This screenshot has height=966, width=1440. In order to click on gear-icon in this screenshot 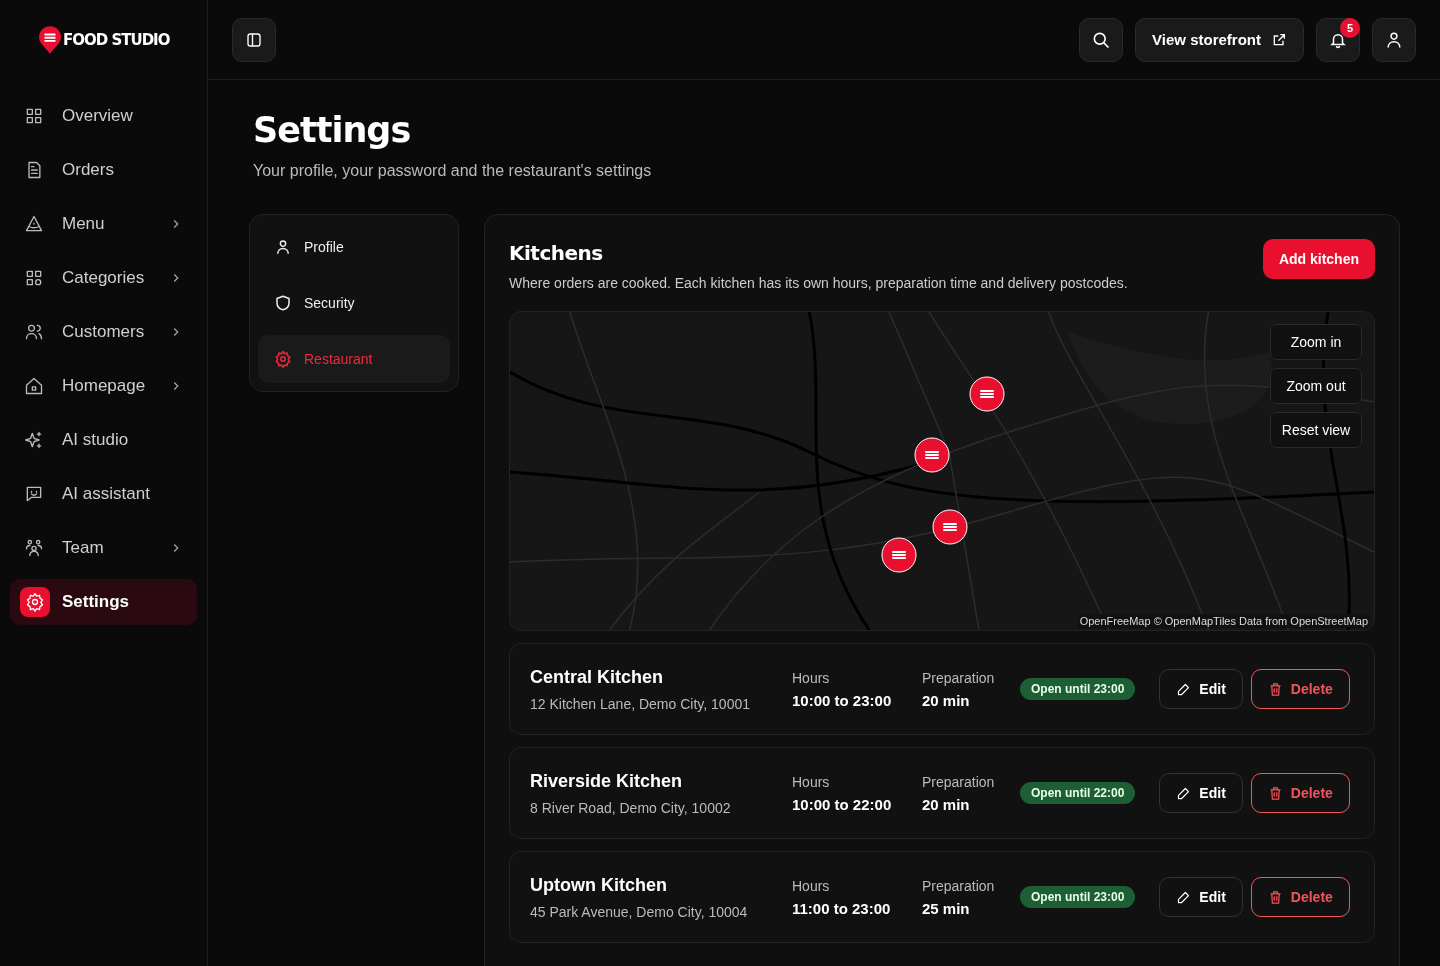, I will do `click(283, 359)`.